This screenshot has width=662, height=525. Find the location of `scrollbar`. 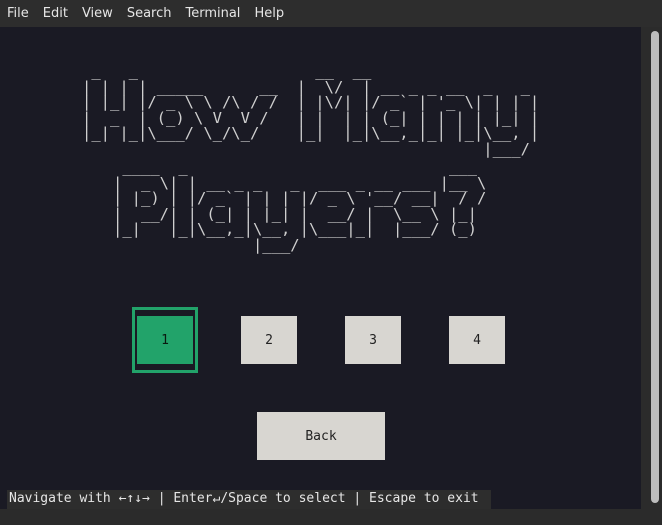

scrollbar is located at coordinates (655, 268).